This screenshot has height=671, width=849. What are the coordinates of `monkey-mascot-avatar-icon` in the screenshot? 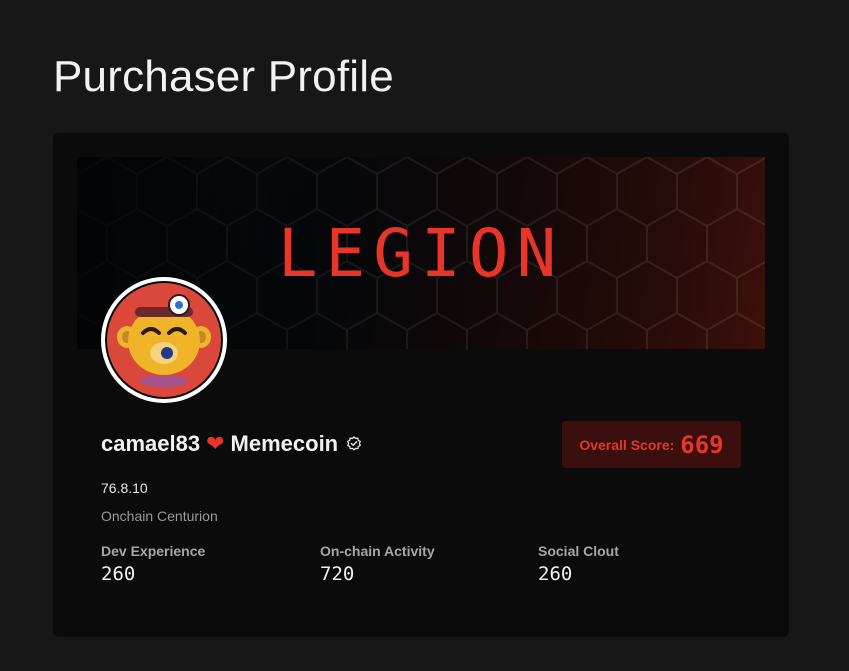 It's located at (164, 340).